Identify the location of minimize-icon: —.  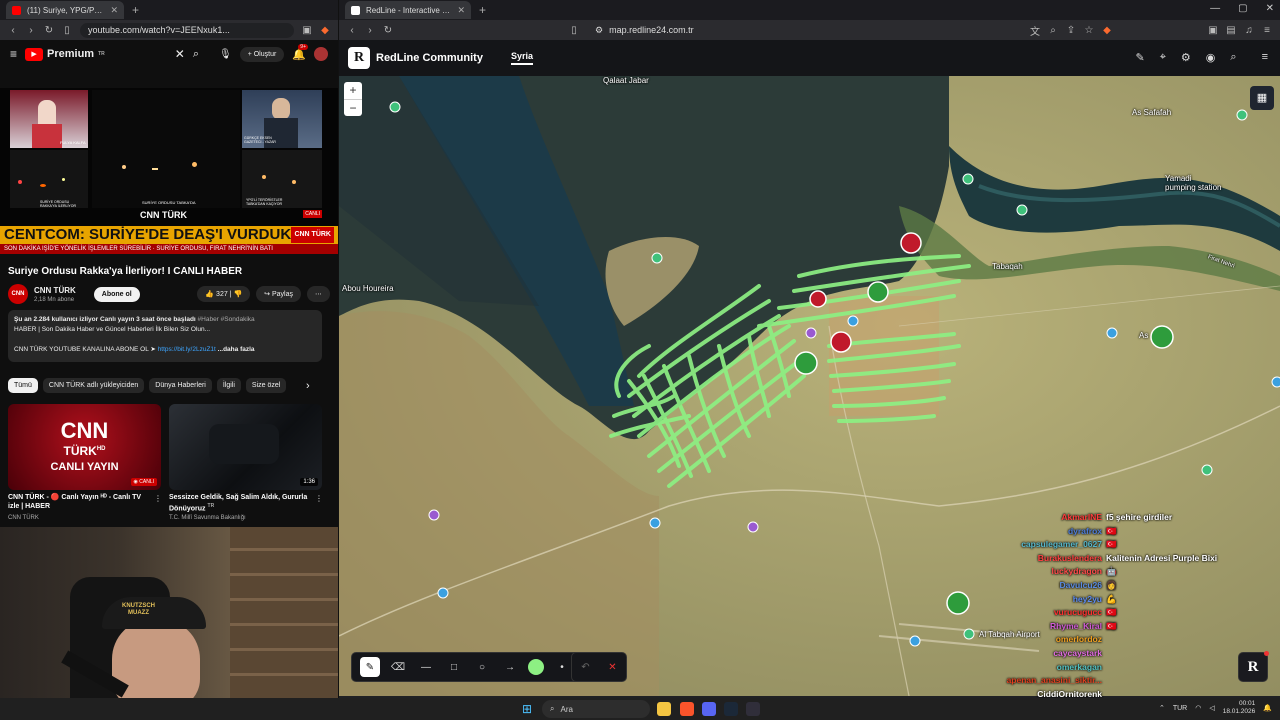
(1215, 8).